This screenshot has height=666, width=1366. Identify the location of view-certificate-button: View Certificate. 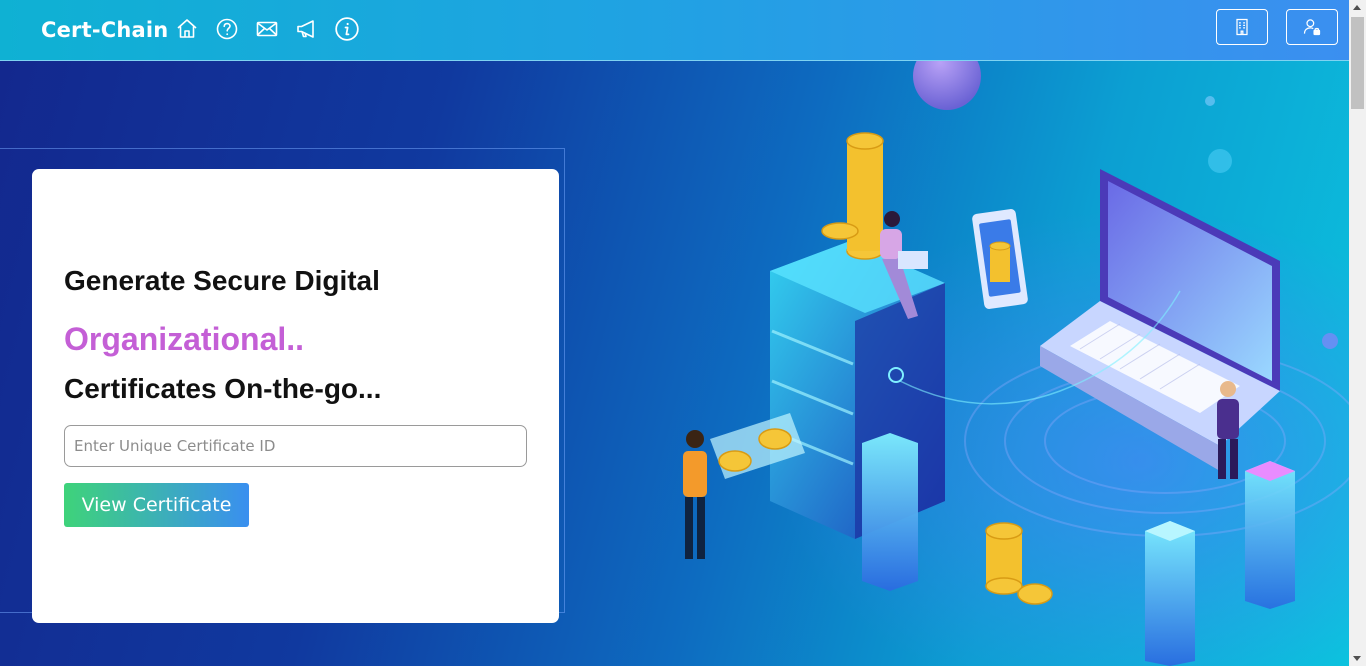
(156, 505).